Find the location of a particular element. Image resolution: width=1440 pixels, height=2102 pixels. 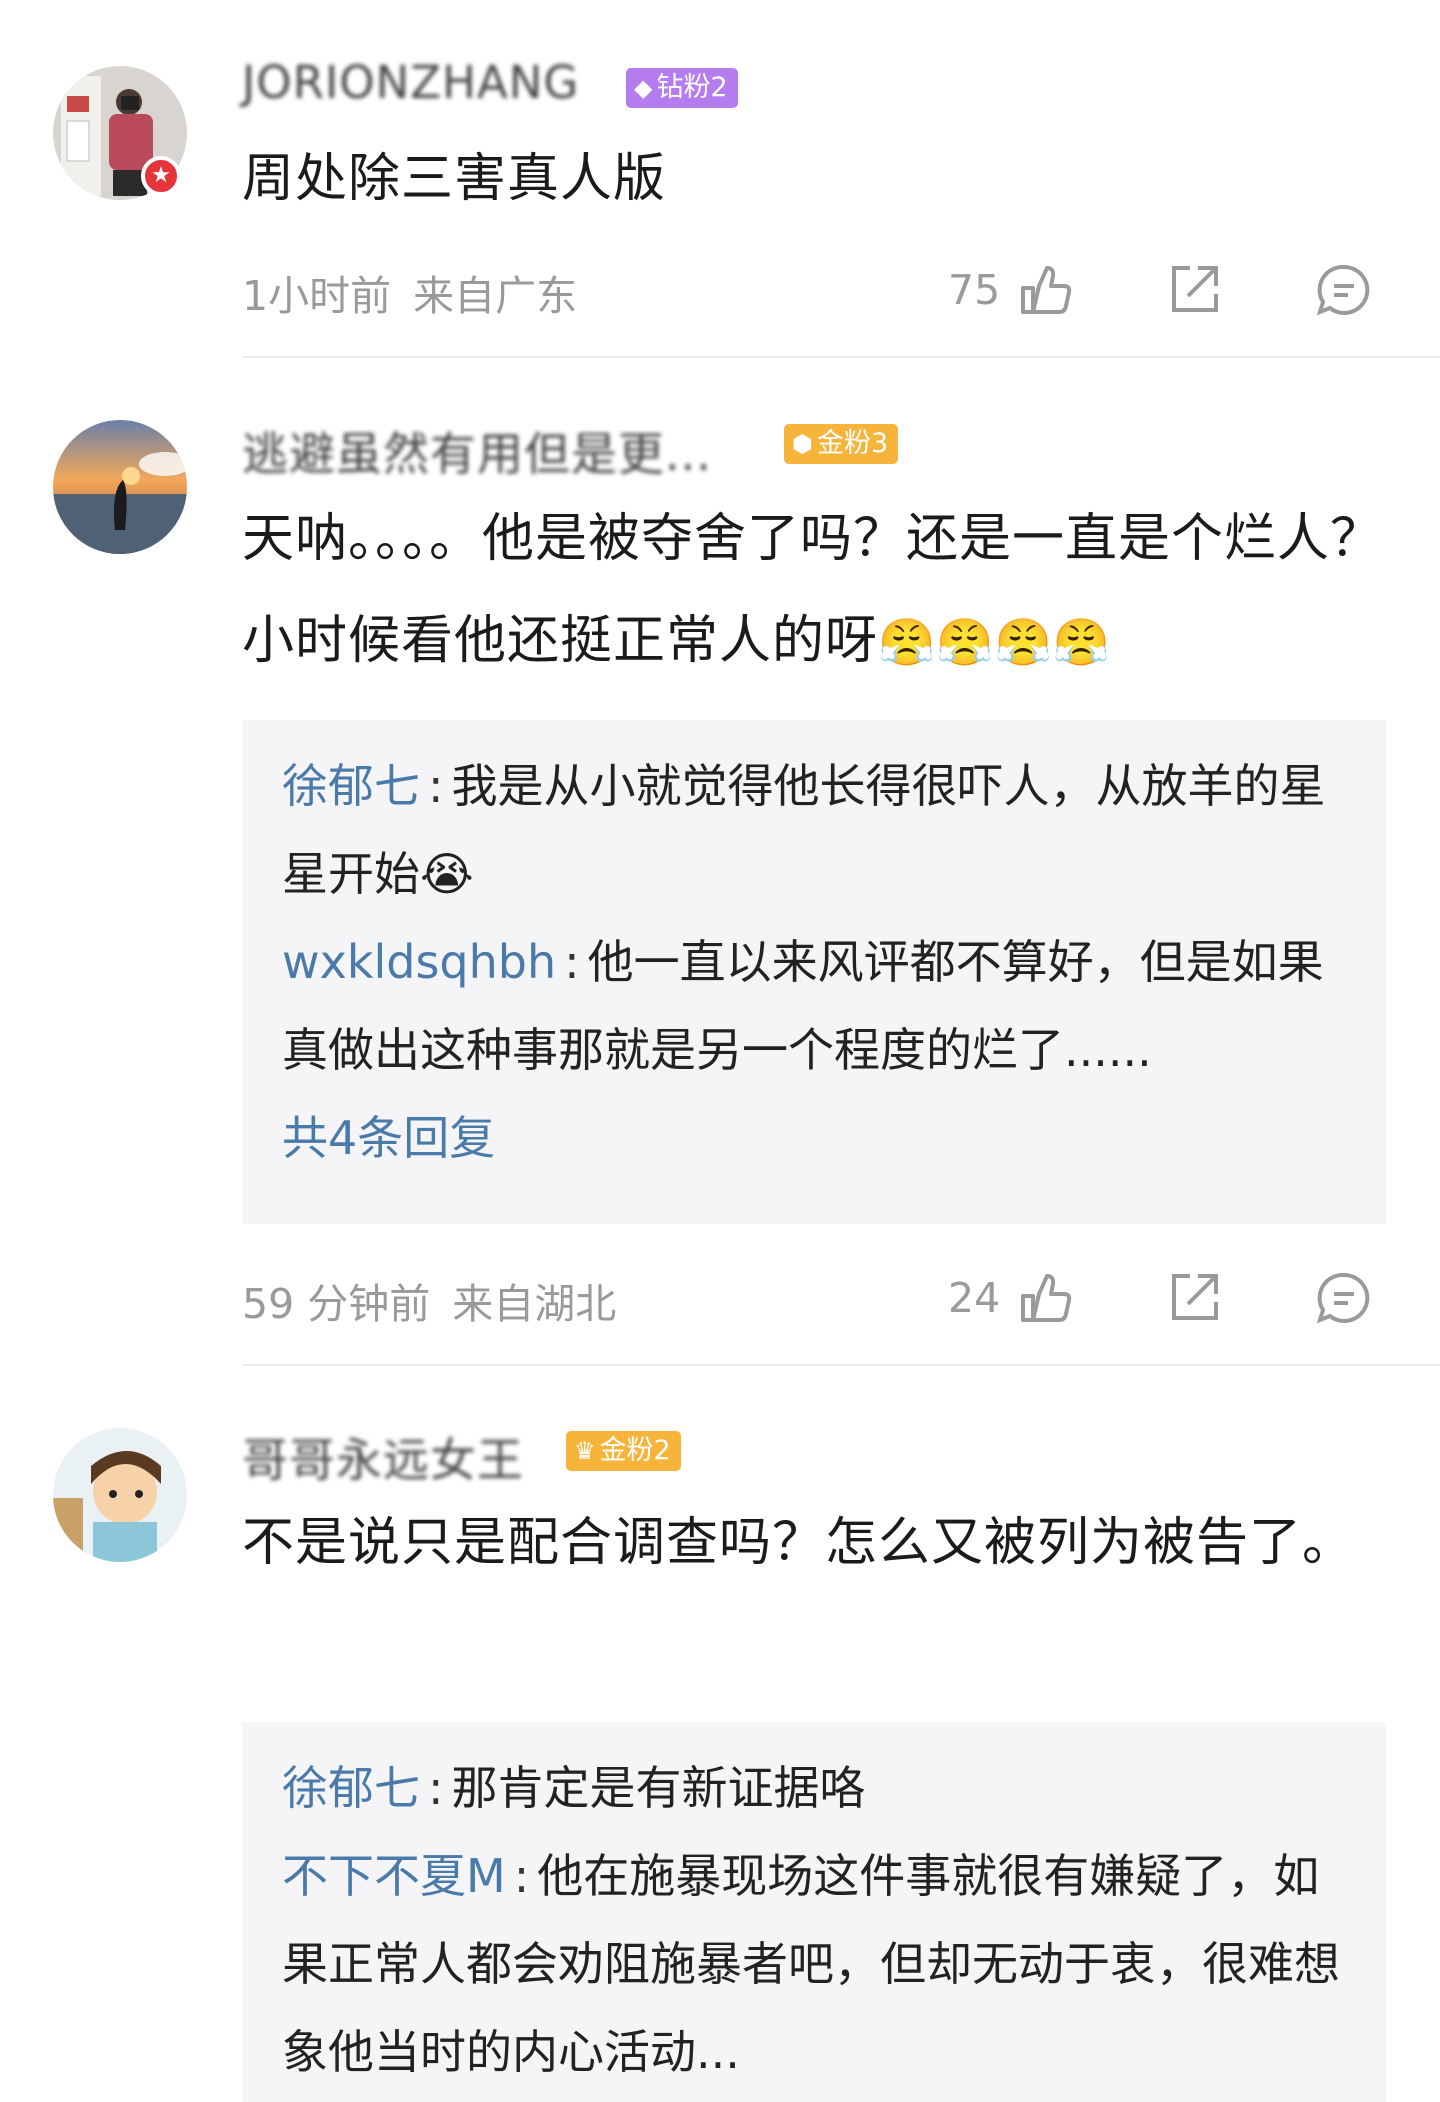

reply-item: 徐郁七: 那肯定是有新证据咯 is located at coordinates (814, 1788).